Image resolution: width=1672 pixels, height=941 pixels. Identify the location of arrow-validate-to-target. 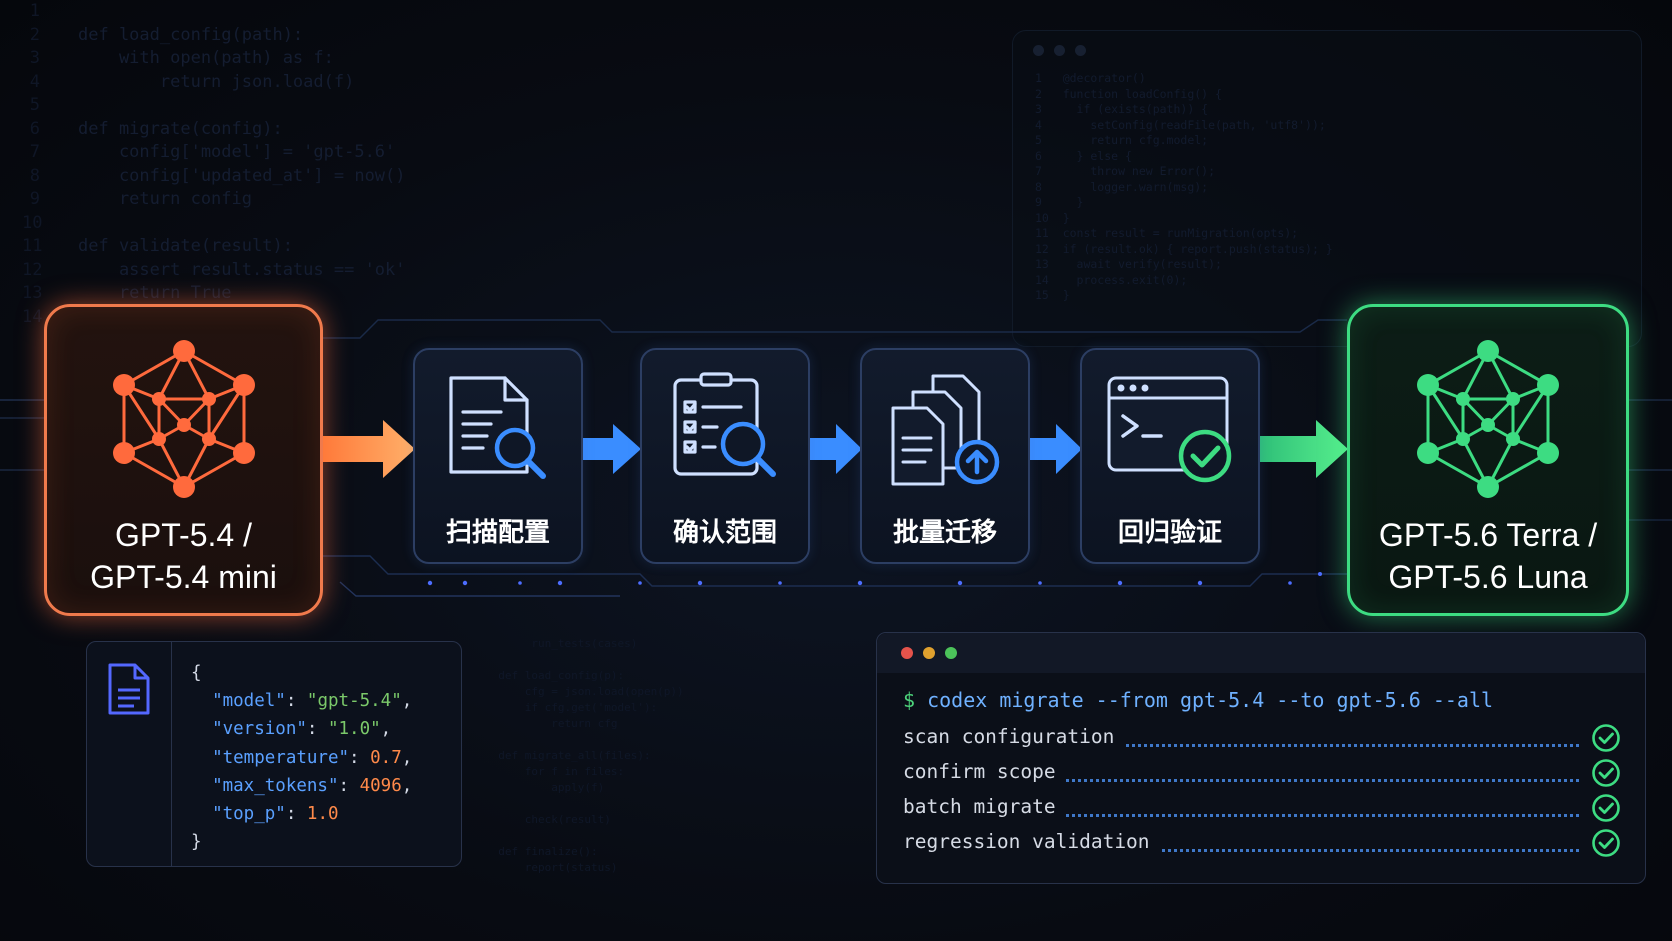
(1304, 449).